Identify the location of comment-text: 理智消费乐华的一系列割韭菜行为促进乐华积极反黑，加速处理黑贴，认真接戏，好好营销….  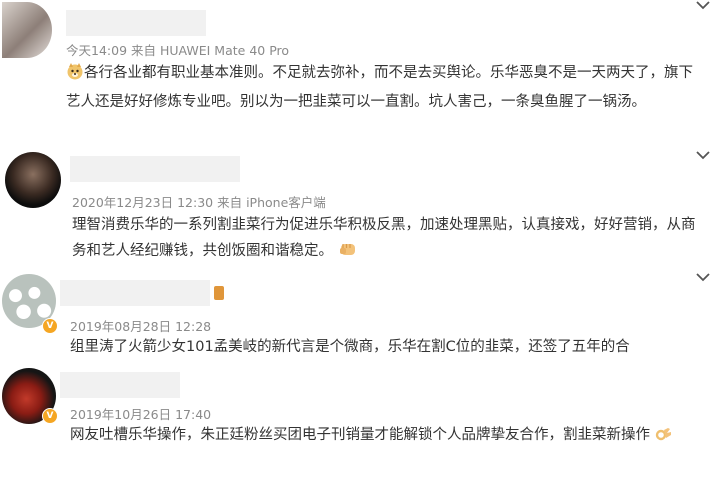
(387, 239).